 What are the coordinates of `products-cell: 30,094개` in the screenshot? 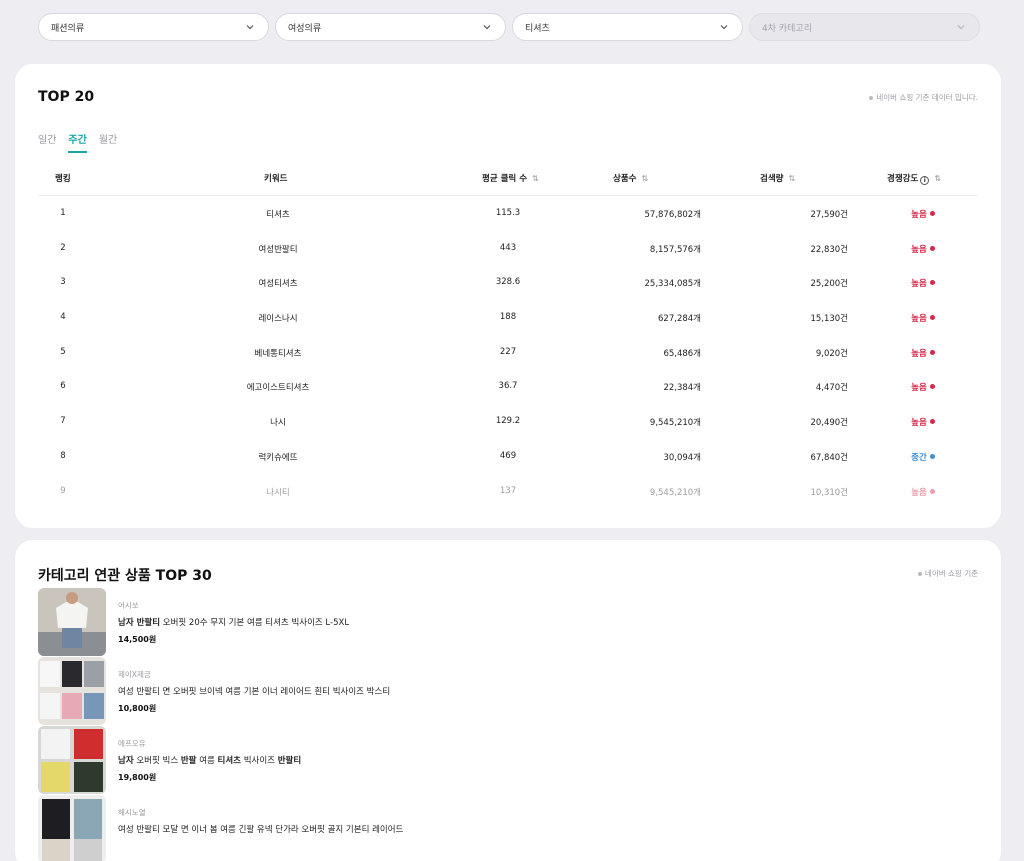 It's located at (682, 457).